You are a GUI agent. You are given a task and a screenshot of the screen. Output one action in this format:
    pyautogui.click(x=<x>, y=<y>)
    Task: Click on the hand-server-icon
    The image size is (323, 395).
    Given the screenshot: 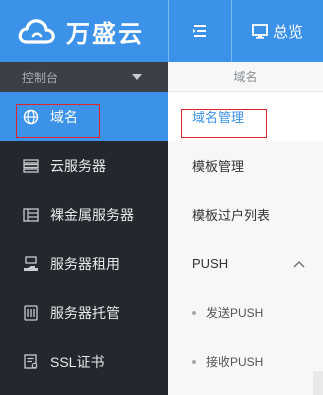 What is the action you would take?
    pyautogui.click(x=31, y=264)
    